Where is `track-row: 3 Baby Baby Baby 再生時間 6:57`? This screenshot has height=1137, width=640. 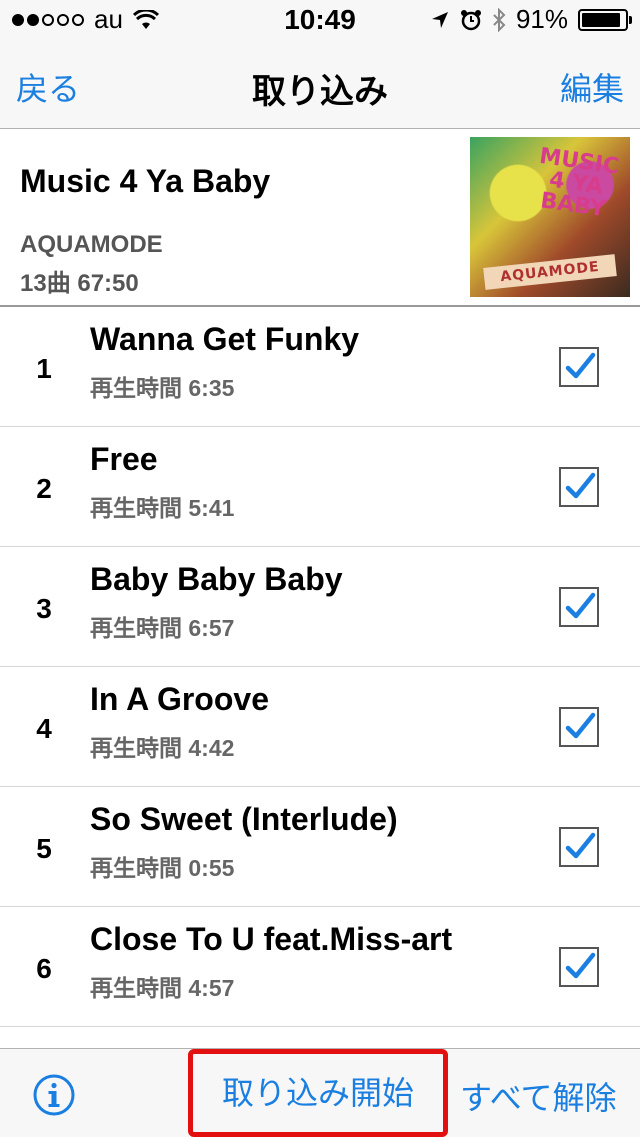 track-row: 3 Baby Baby Baby 再生時間 6:57 is located at coordinates (320, 607).